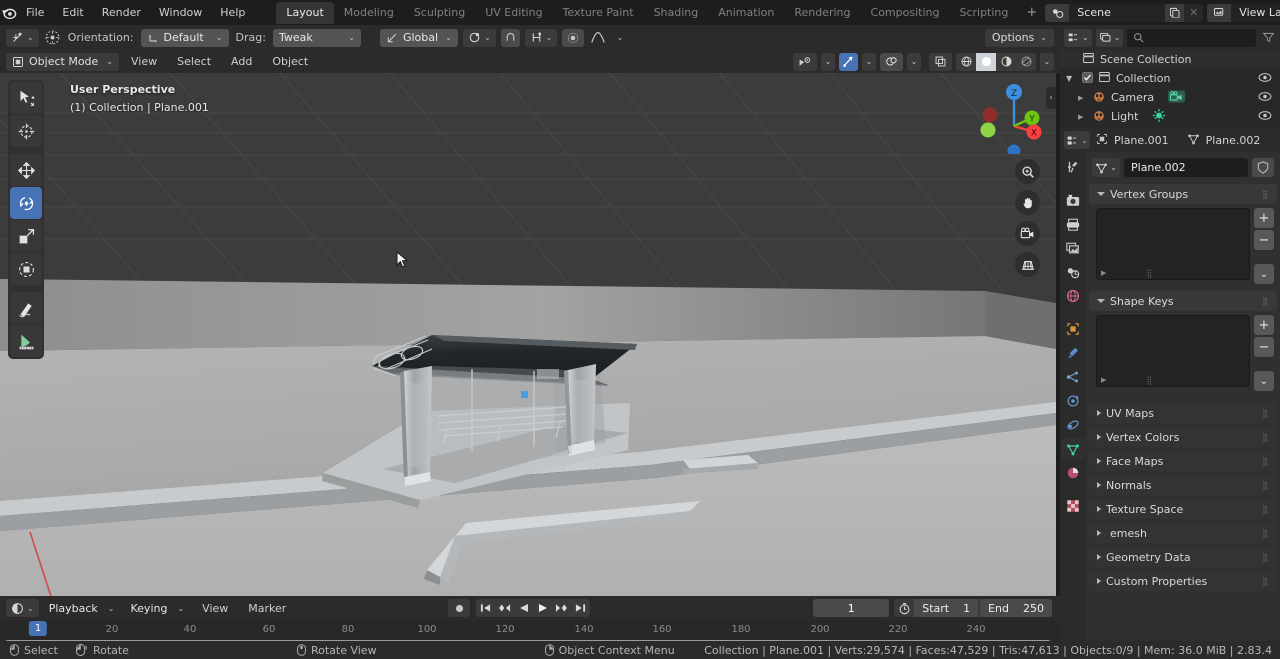 The height and width of the screenshot is (659, 1280). Describe the element at coordinates (1170, 78) in the screenshot. I see `outliner-row-collection: ▼ Collection` at that location.